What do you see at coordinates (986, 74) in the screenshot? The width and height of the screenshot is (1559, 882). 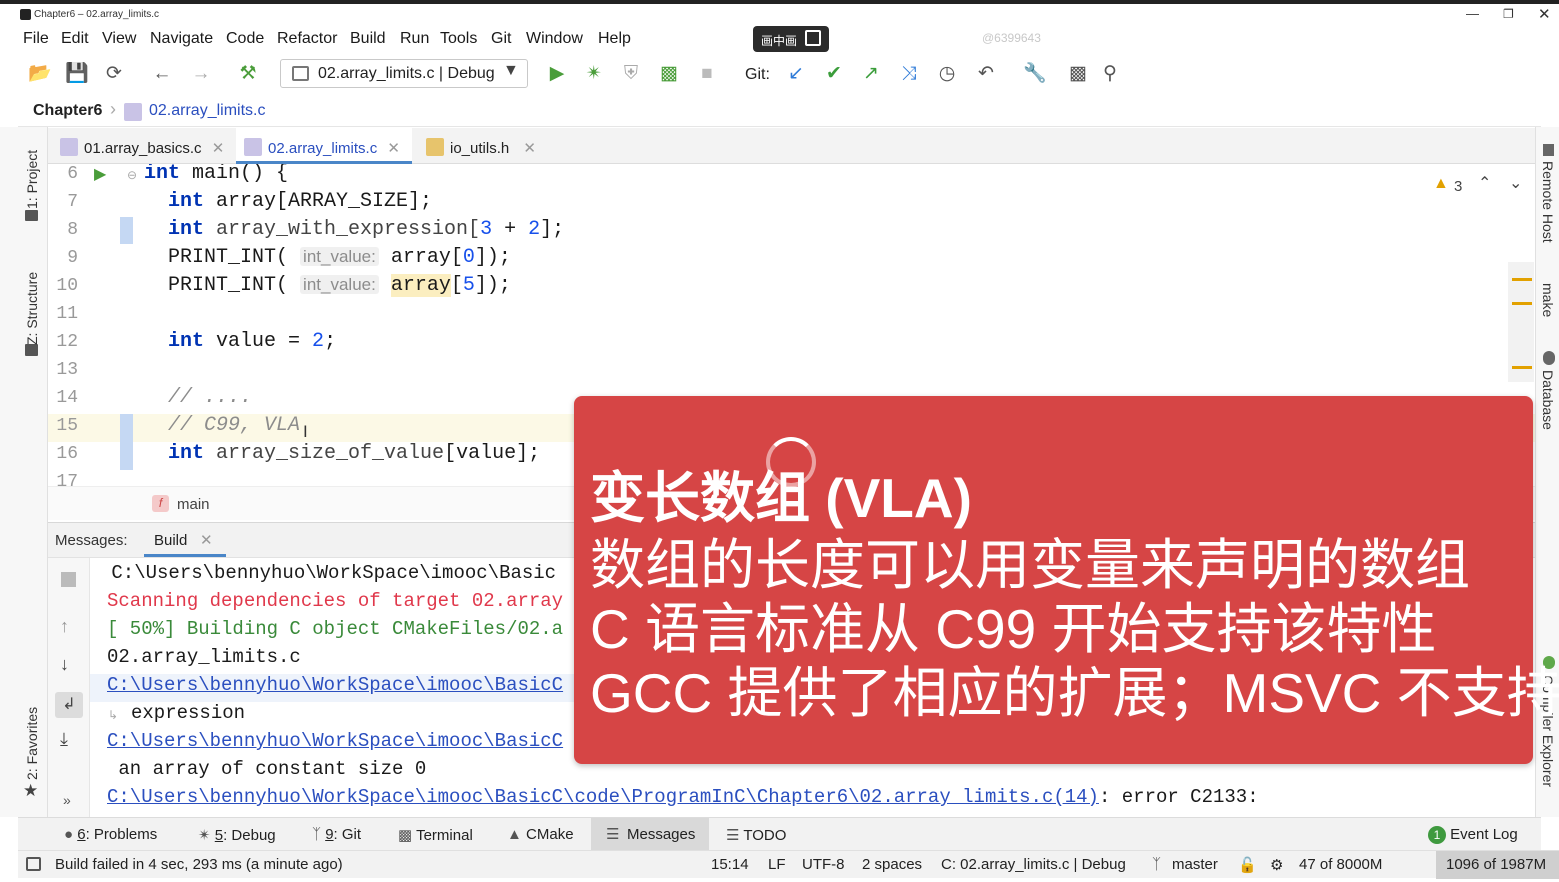 I see `rollback-icon: ↶` at bounding box center [986, 74].